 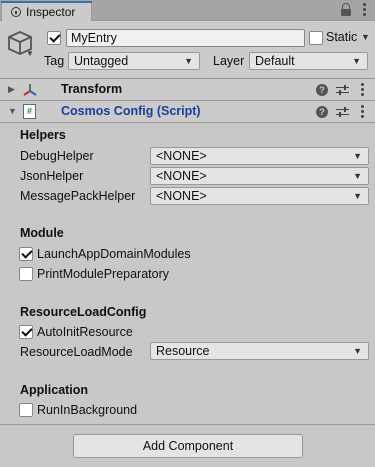 What do you see at coordinates (185, 38) in the screenshot?
I see `object-name-field: MyEntry` at bounding box center [185, 38].